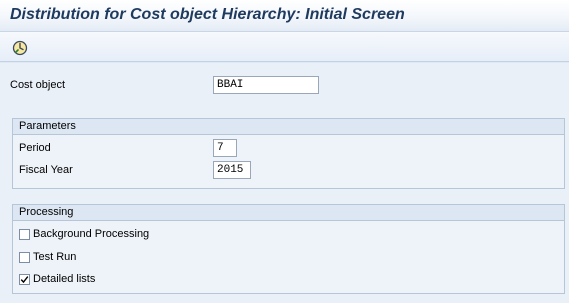 The image size is (569, 303). I want to click on detailed-lists-checkbox, so click(24, 279).